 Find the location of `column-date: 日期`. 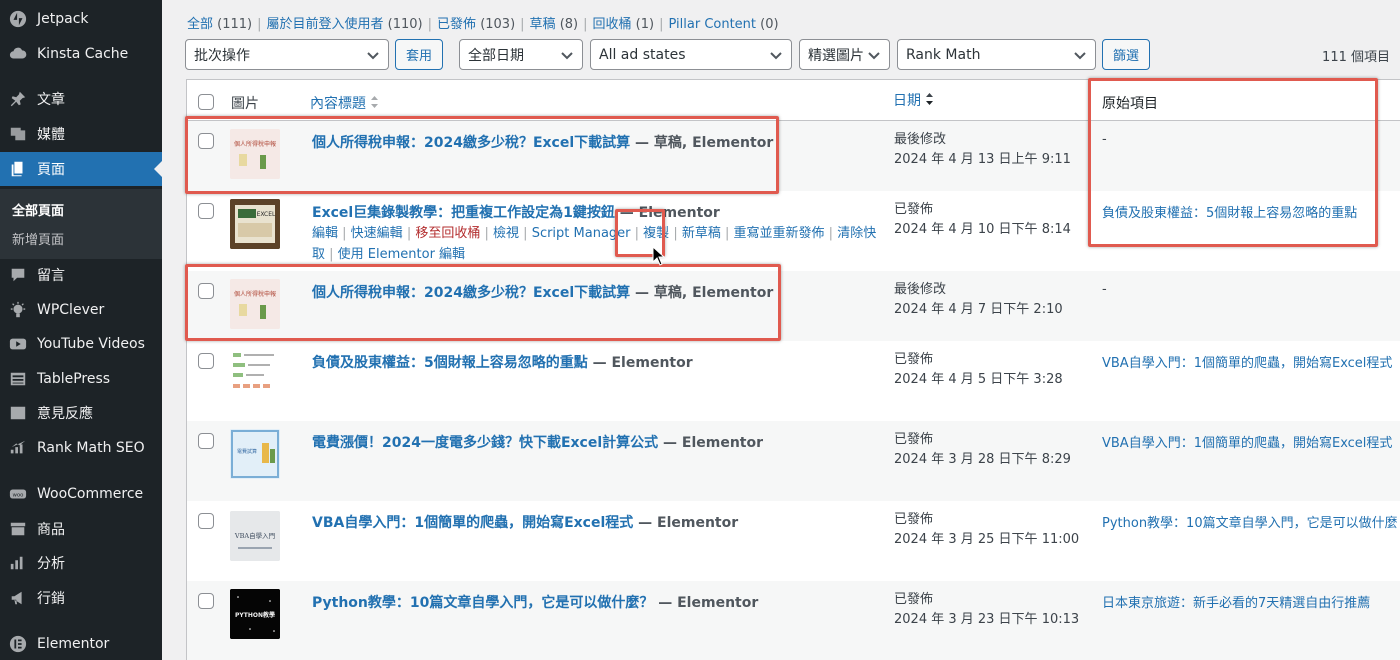

column-date: 日期 is located at coordinates (913, 100).